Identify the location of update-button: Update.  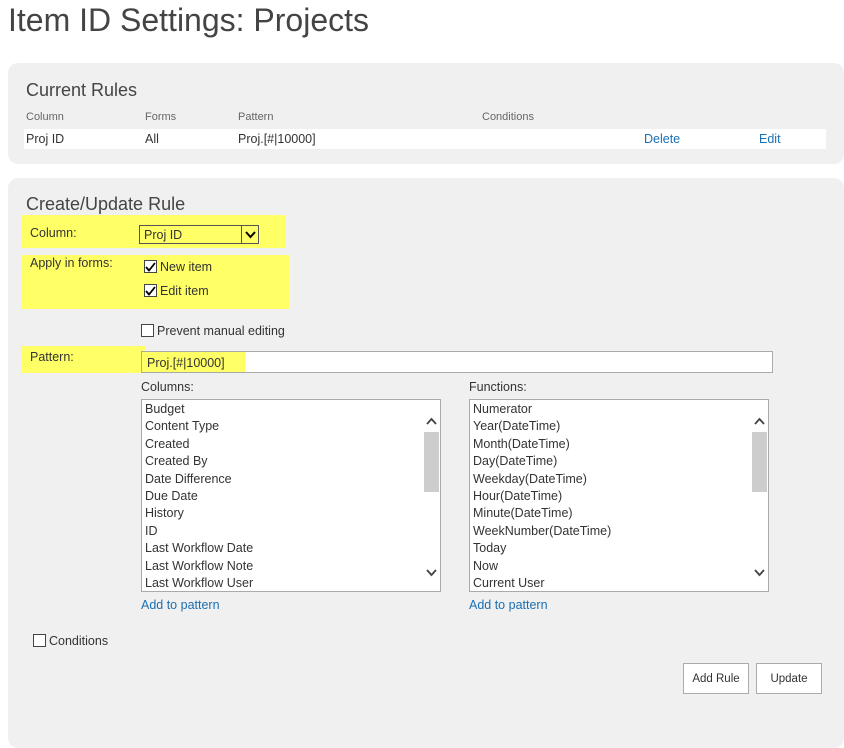
(789, 678).